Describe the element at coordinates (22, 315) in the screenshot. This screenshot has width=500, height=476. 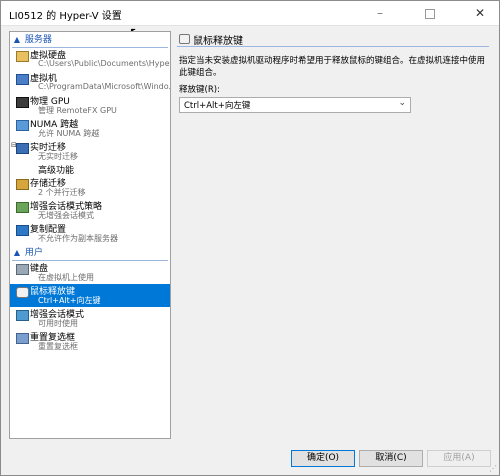
I see `enhanced-session-icon` at that location.